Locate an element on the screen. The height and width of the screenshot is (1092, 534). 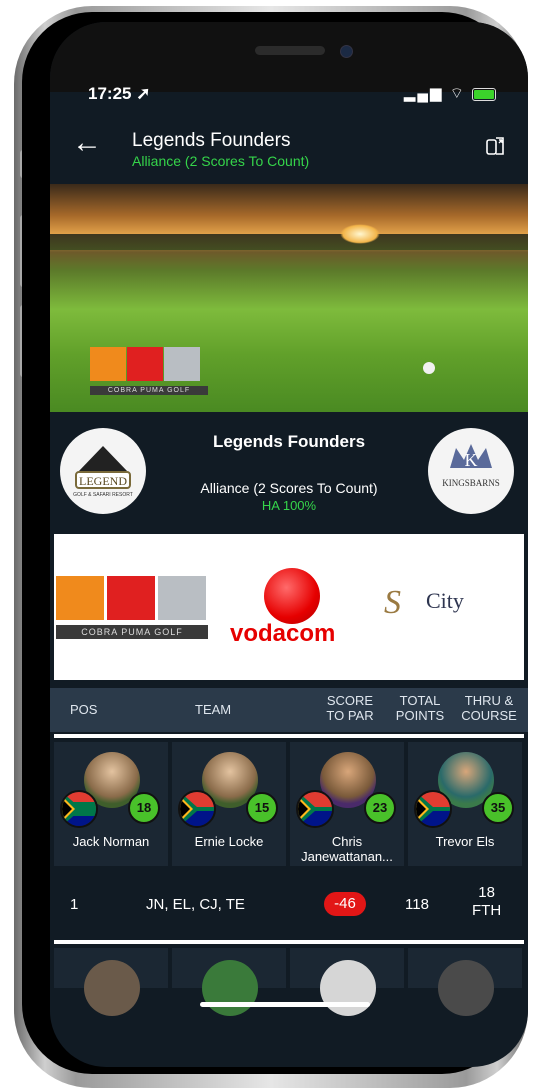
player-name: Trevor Els is located at coordinates (465, 841).